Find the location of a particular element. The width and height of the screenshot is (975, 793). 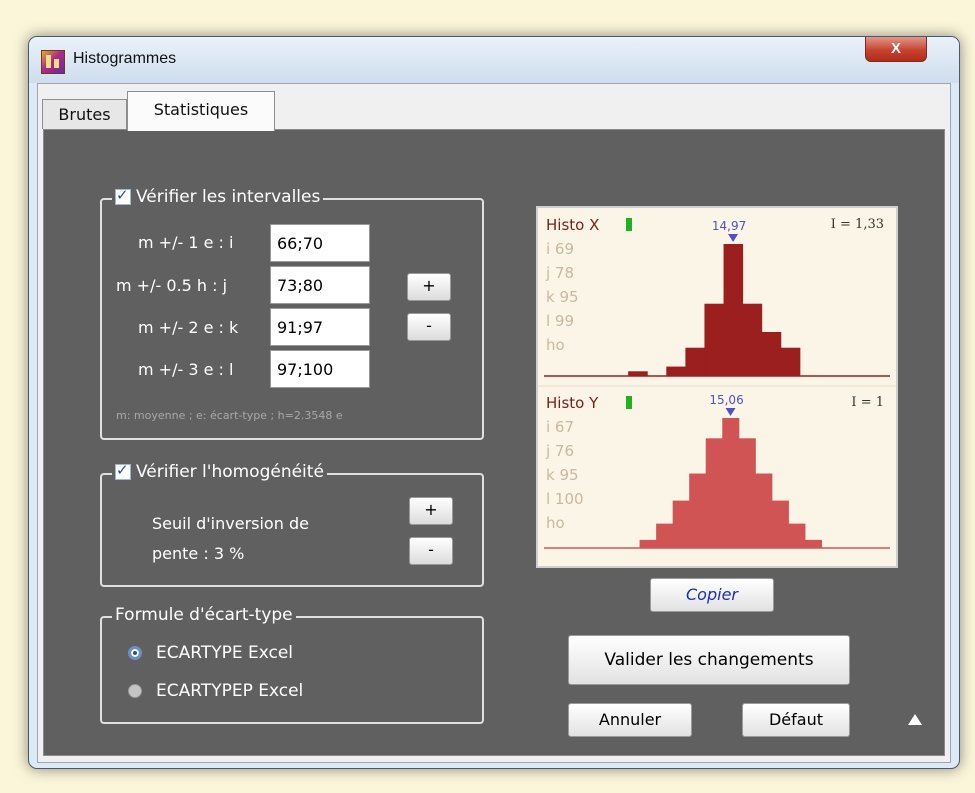

intervals-legend: Vérifier les intervalles is located at coordinates (218, 196).